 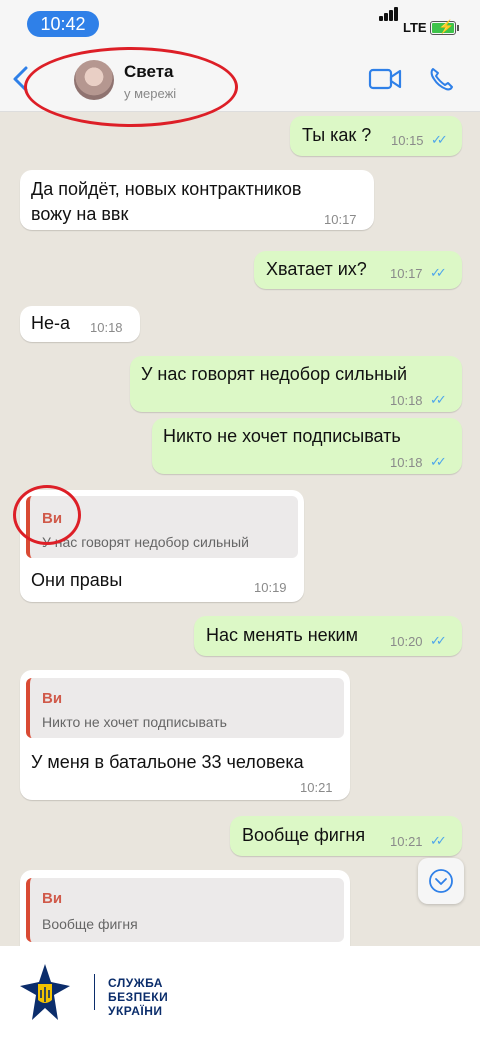 I want to click on divider, so click(x=94, y=992).